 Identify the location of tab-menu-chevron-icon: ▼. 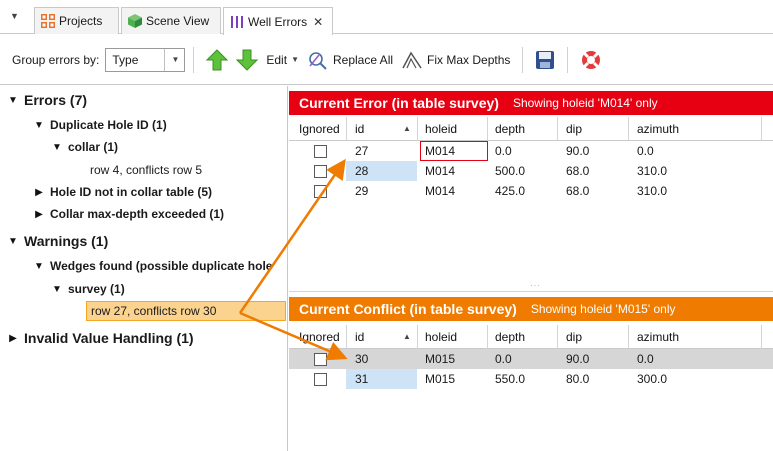
(14, 16).